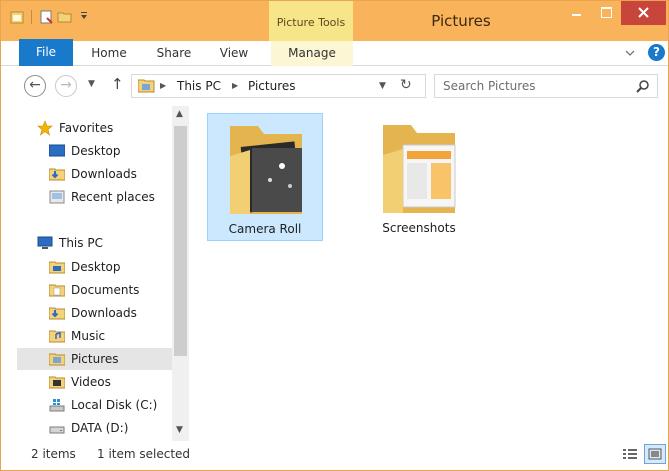 This screenshot has width=669, height=471. What do you see at coordinates (117, 84) in the screenshot?
I see `up-arrow-icon: ↑` at bounding box center [117, 84].